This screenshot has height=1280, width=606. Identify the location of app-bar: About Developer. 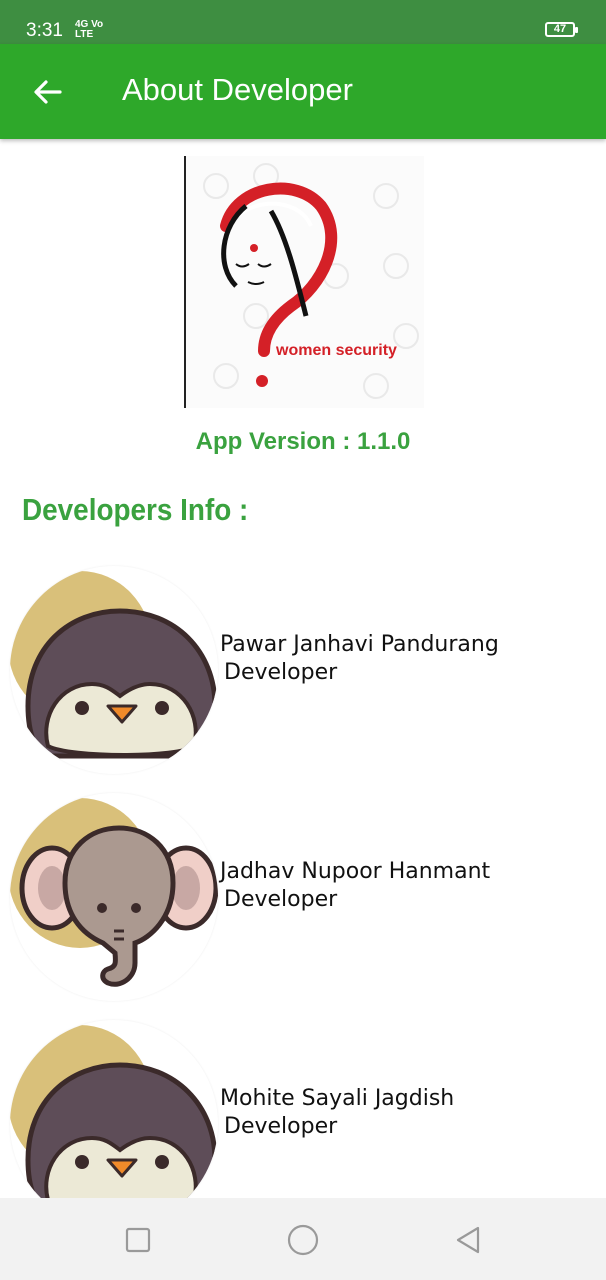
(303, 91).